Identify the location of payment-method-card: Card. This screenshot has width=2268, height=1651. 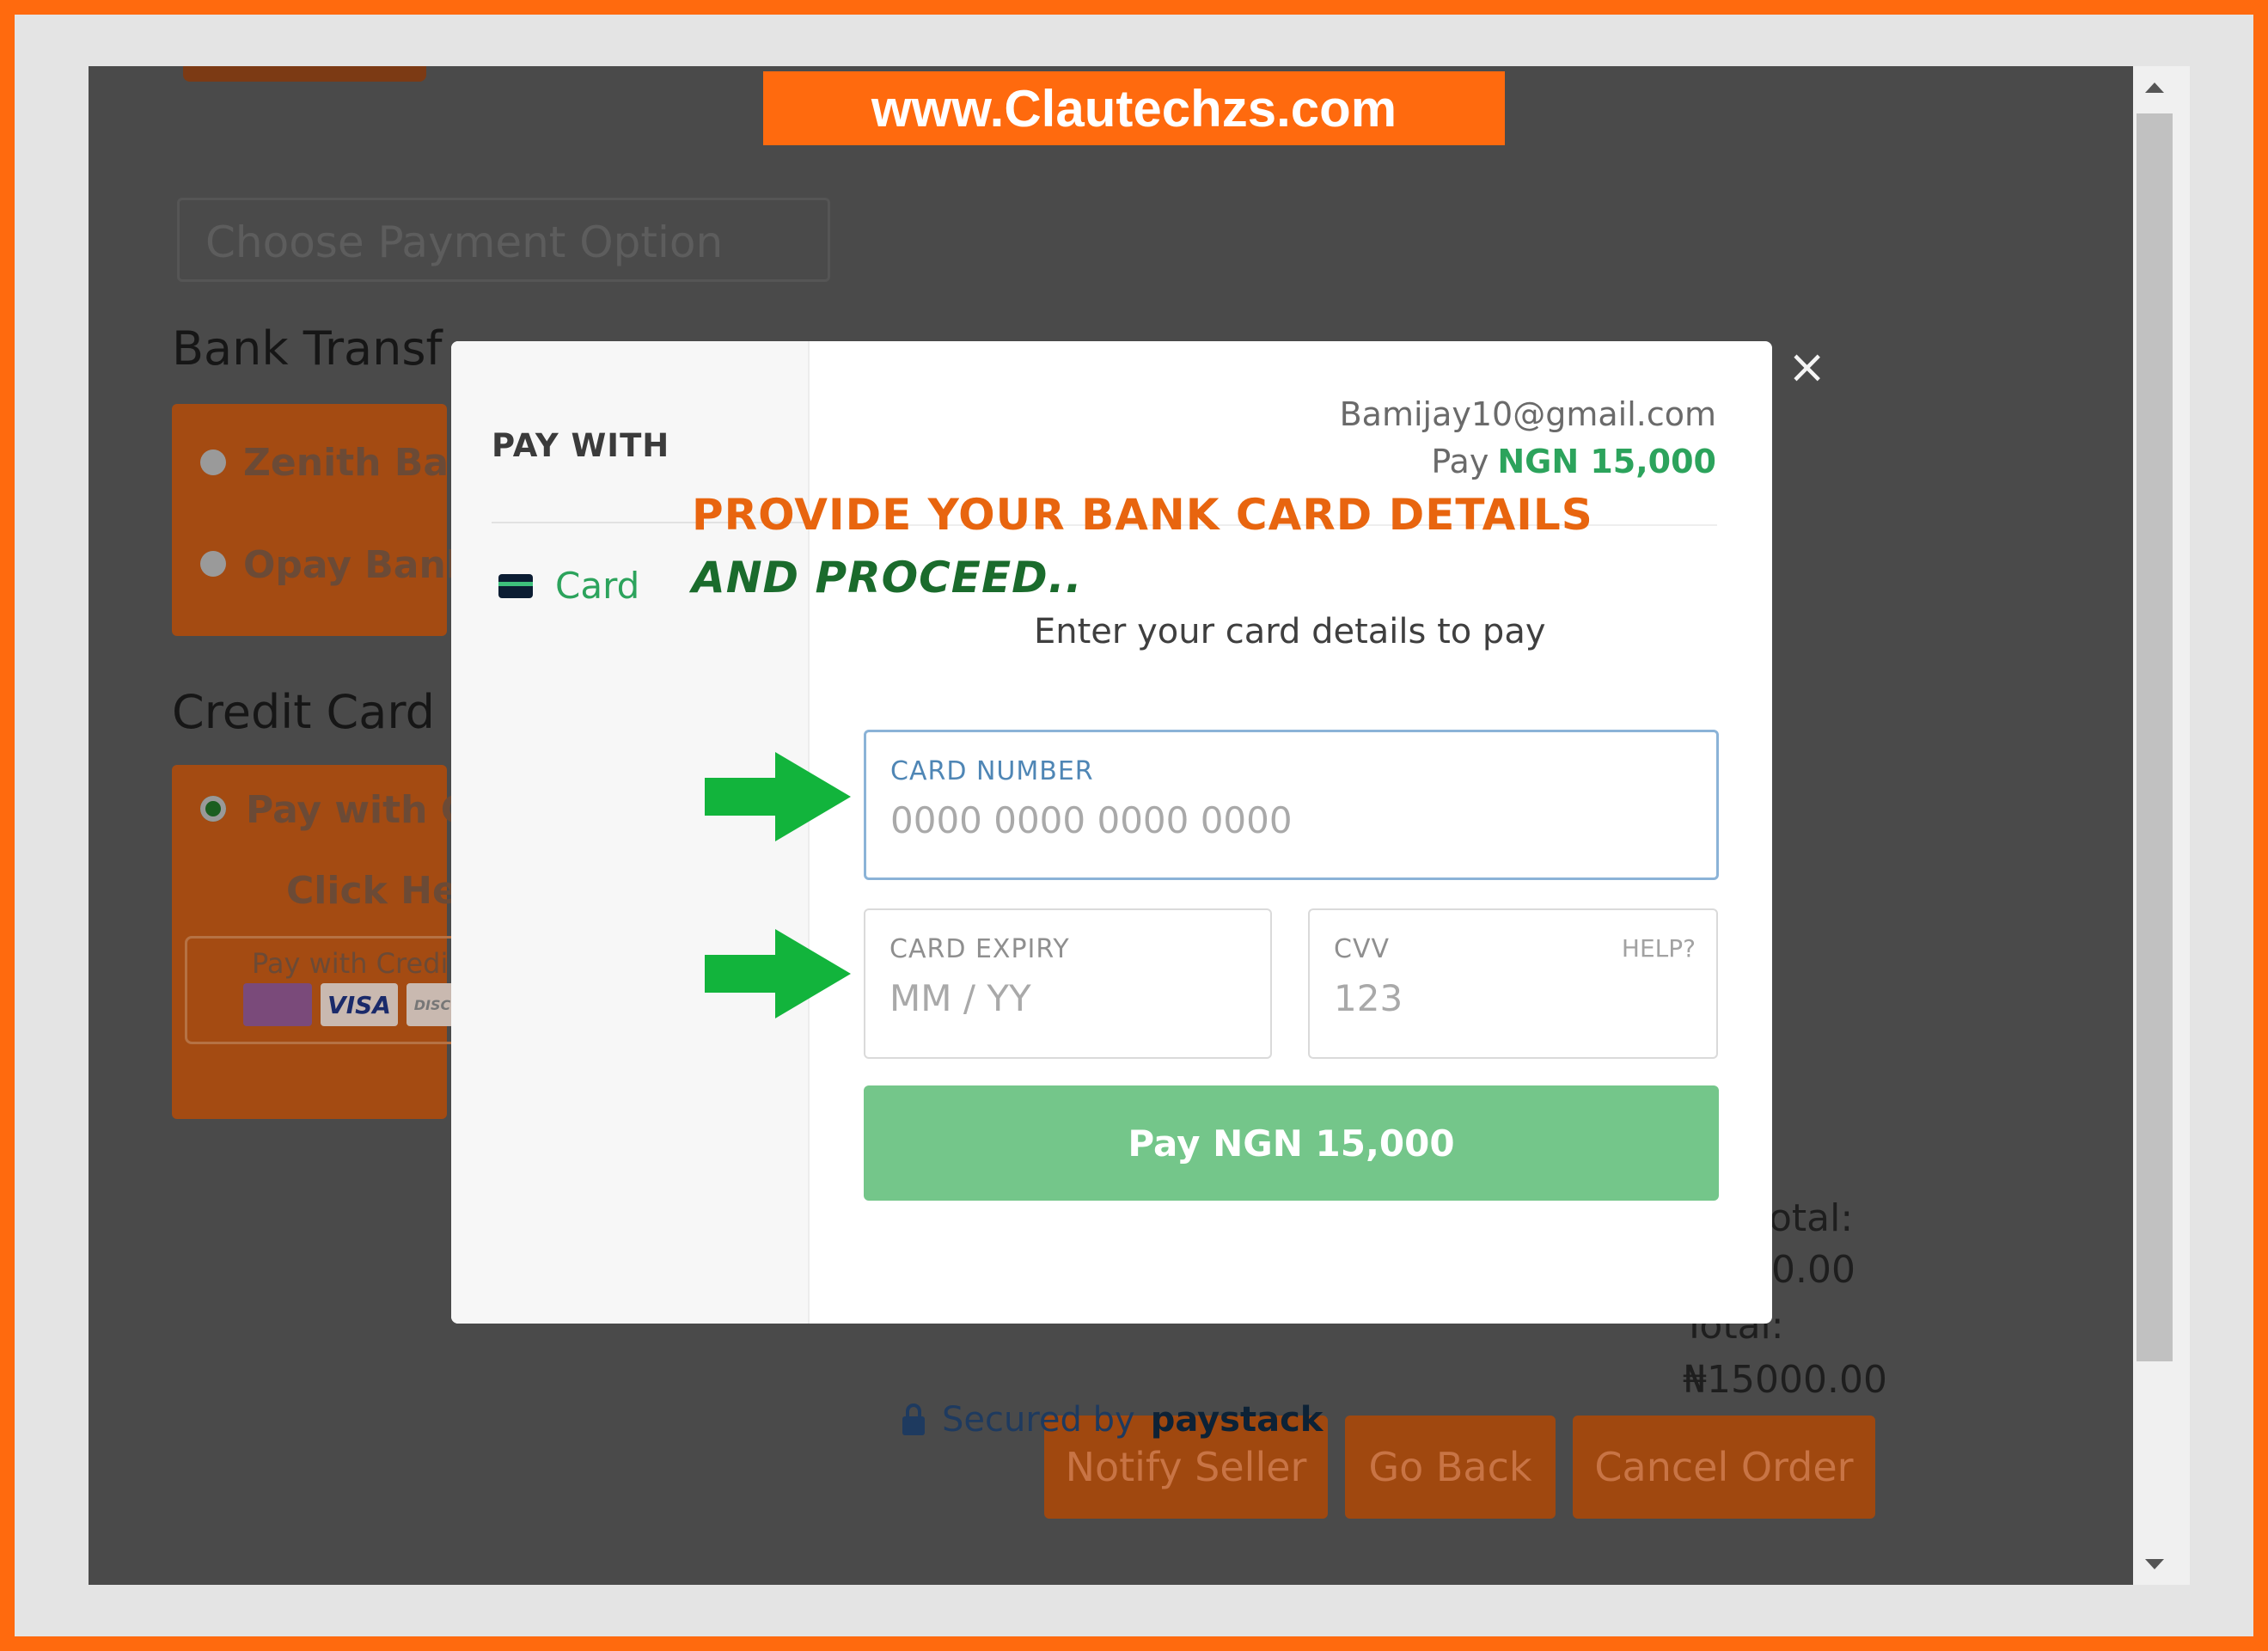
(569, 586).